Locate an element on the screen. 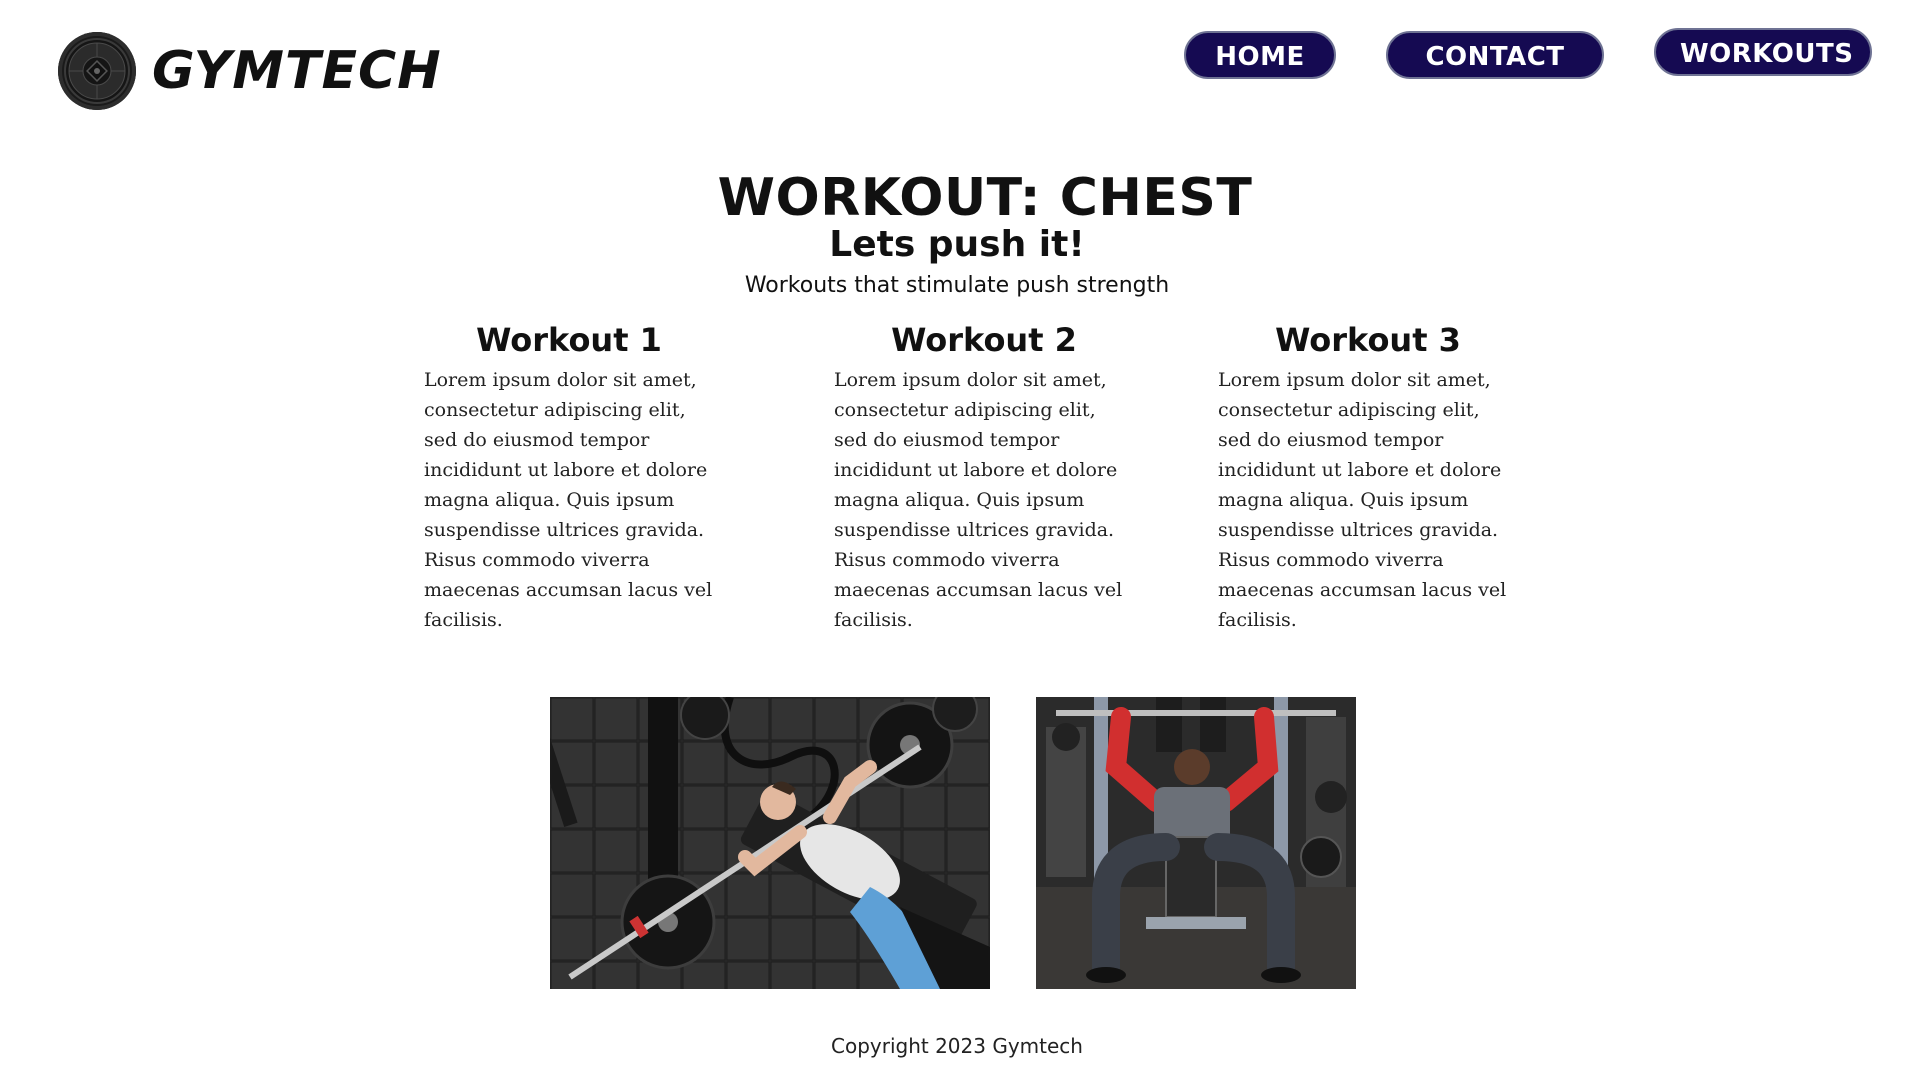 This screenshot has height=1080, width=1920. page-title: WORKOUT: CHEST is located at coordinates (985, 198).